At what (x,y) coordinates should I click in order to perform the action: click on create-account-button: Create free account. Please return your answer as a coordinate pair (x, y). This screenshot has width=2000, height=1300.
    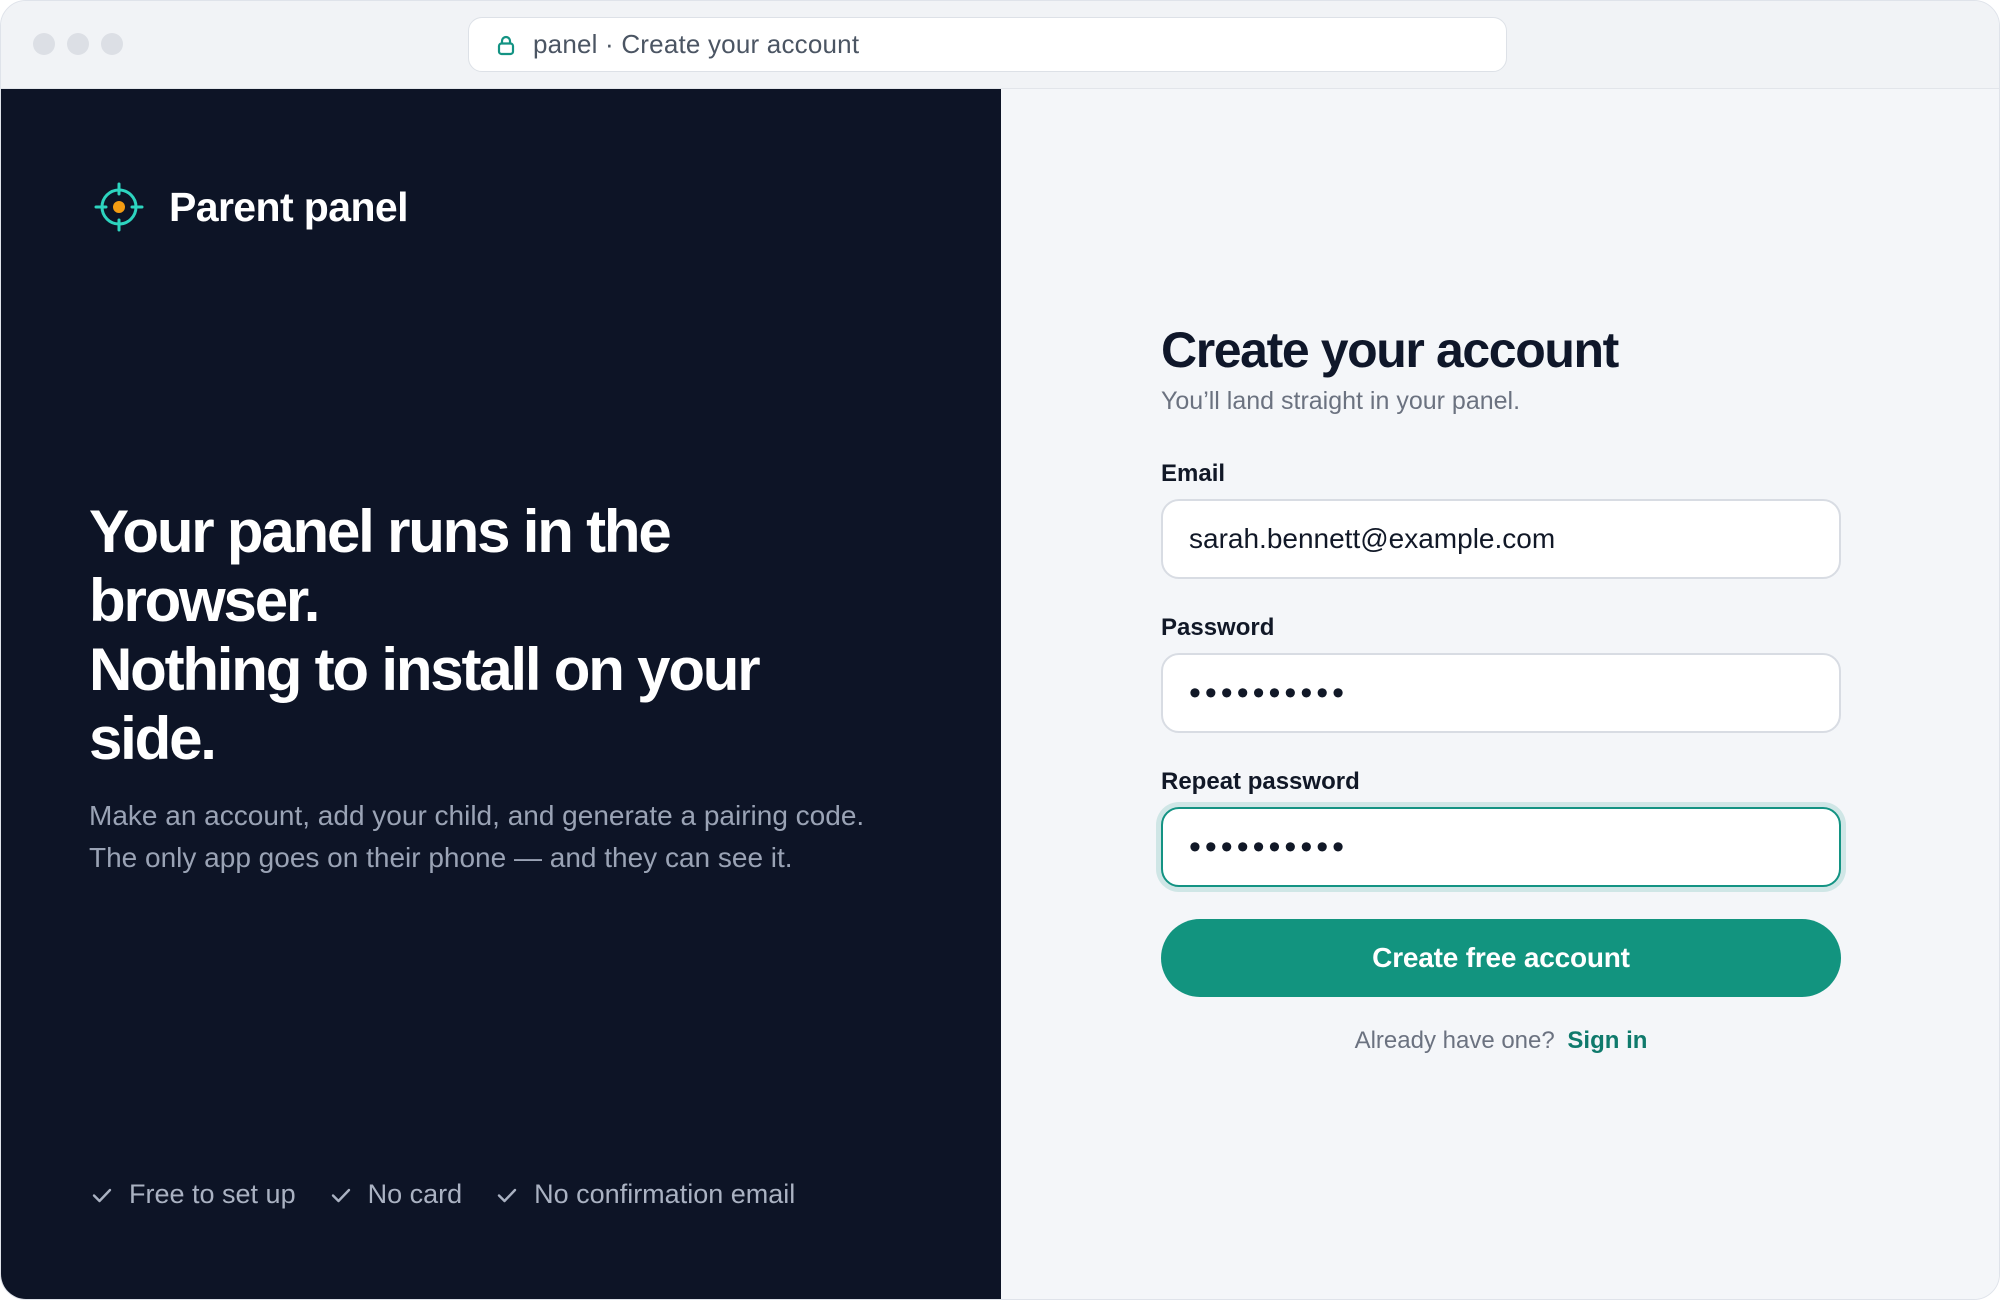
    Looking at the image, I should click on (1501, 958).